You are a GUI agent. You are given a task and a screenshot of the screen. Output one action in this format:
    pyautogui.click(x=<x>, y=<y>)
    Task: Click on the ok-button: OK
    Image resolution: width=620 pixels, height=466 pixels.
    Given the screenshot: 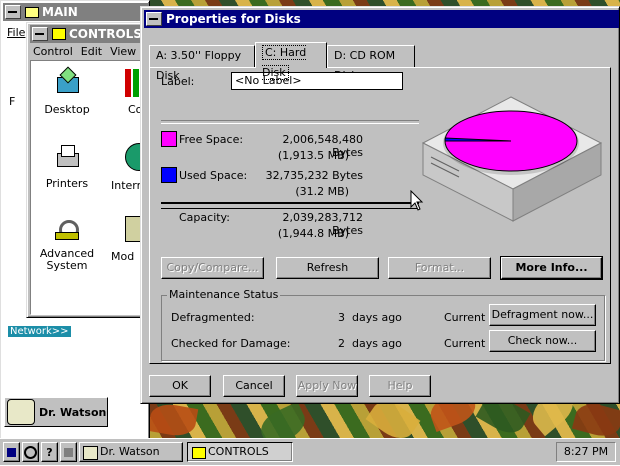 What is the action you would take?
    pyautogui.click(x=180, y=386)
    